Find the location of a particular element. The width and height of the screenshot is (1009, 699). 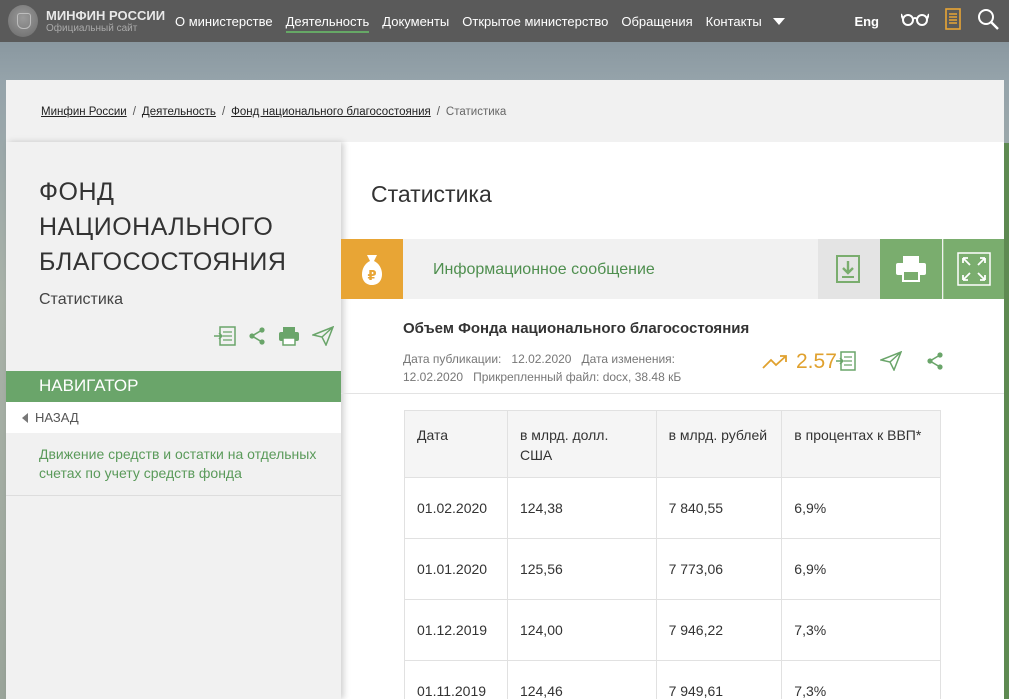

sidebar-actions is located at coordinates (280, 336).